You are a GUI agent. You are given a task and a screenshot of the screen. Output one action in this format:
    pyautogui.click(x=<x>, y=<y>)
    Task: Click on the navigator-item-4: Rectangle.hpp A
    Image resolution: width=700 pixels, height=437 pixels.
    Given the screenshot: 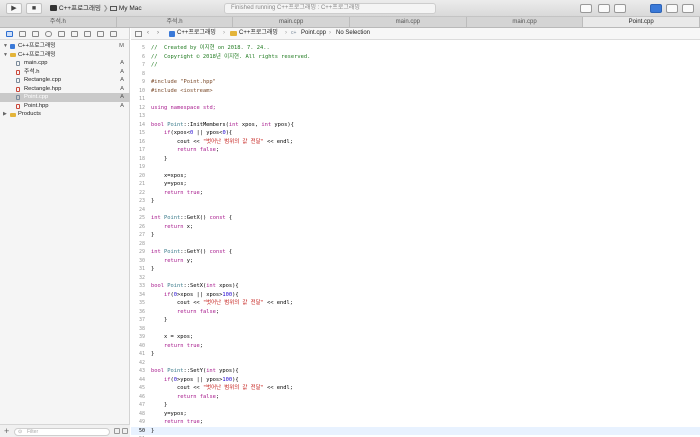 What is the action you would take?
    pyautogui.click(x=65, y=89)
    